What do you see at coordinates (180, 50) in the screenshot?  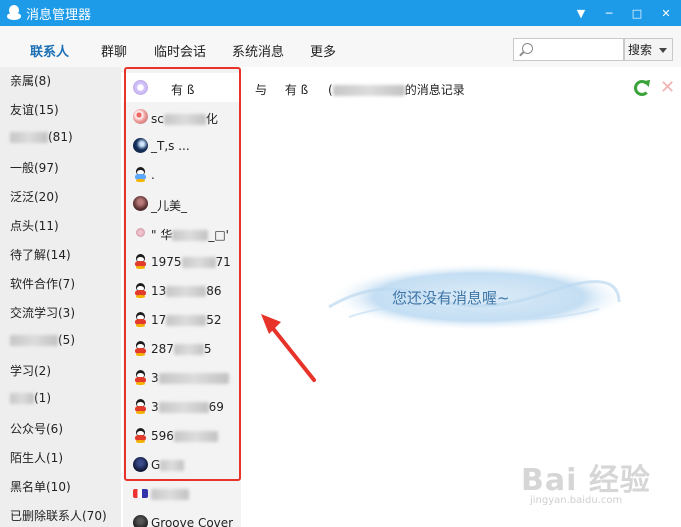 I see `tab-temp-sessions: 临时会话` at bounding box center [180, 50].